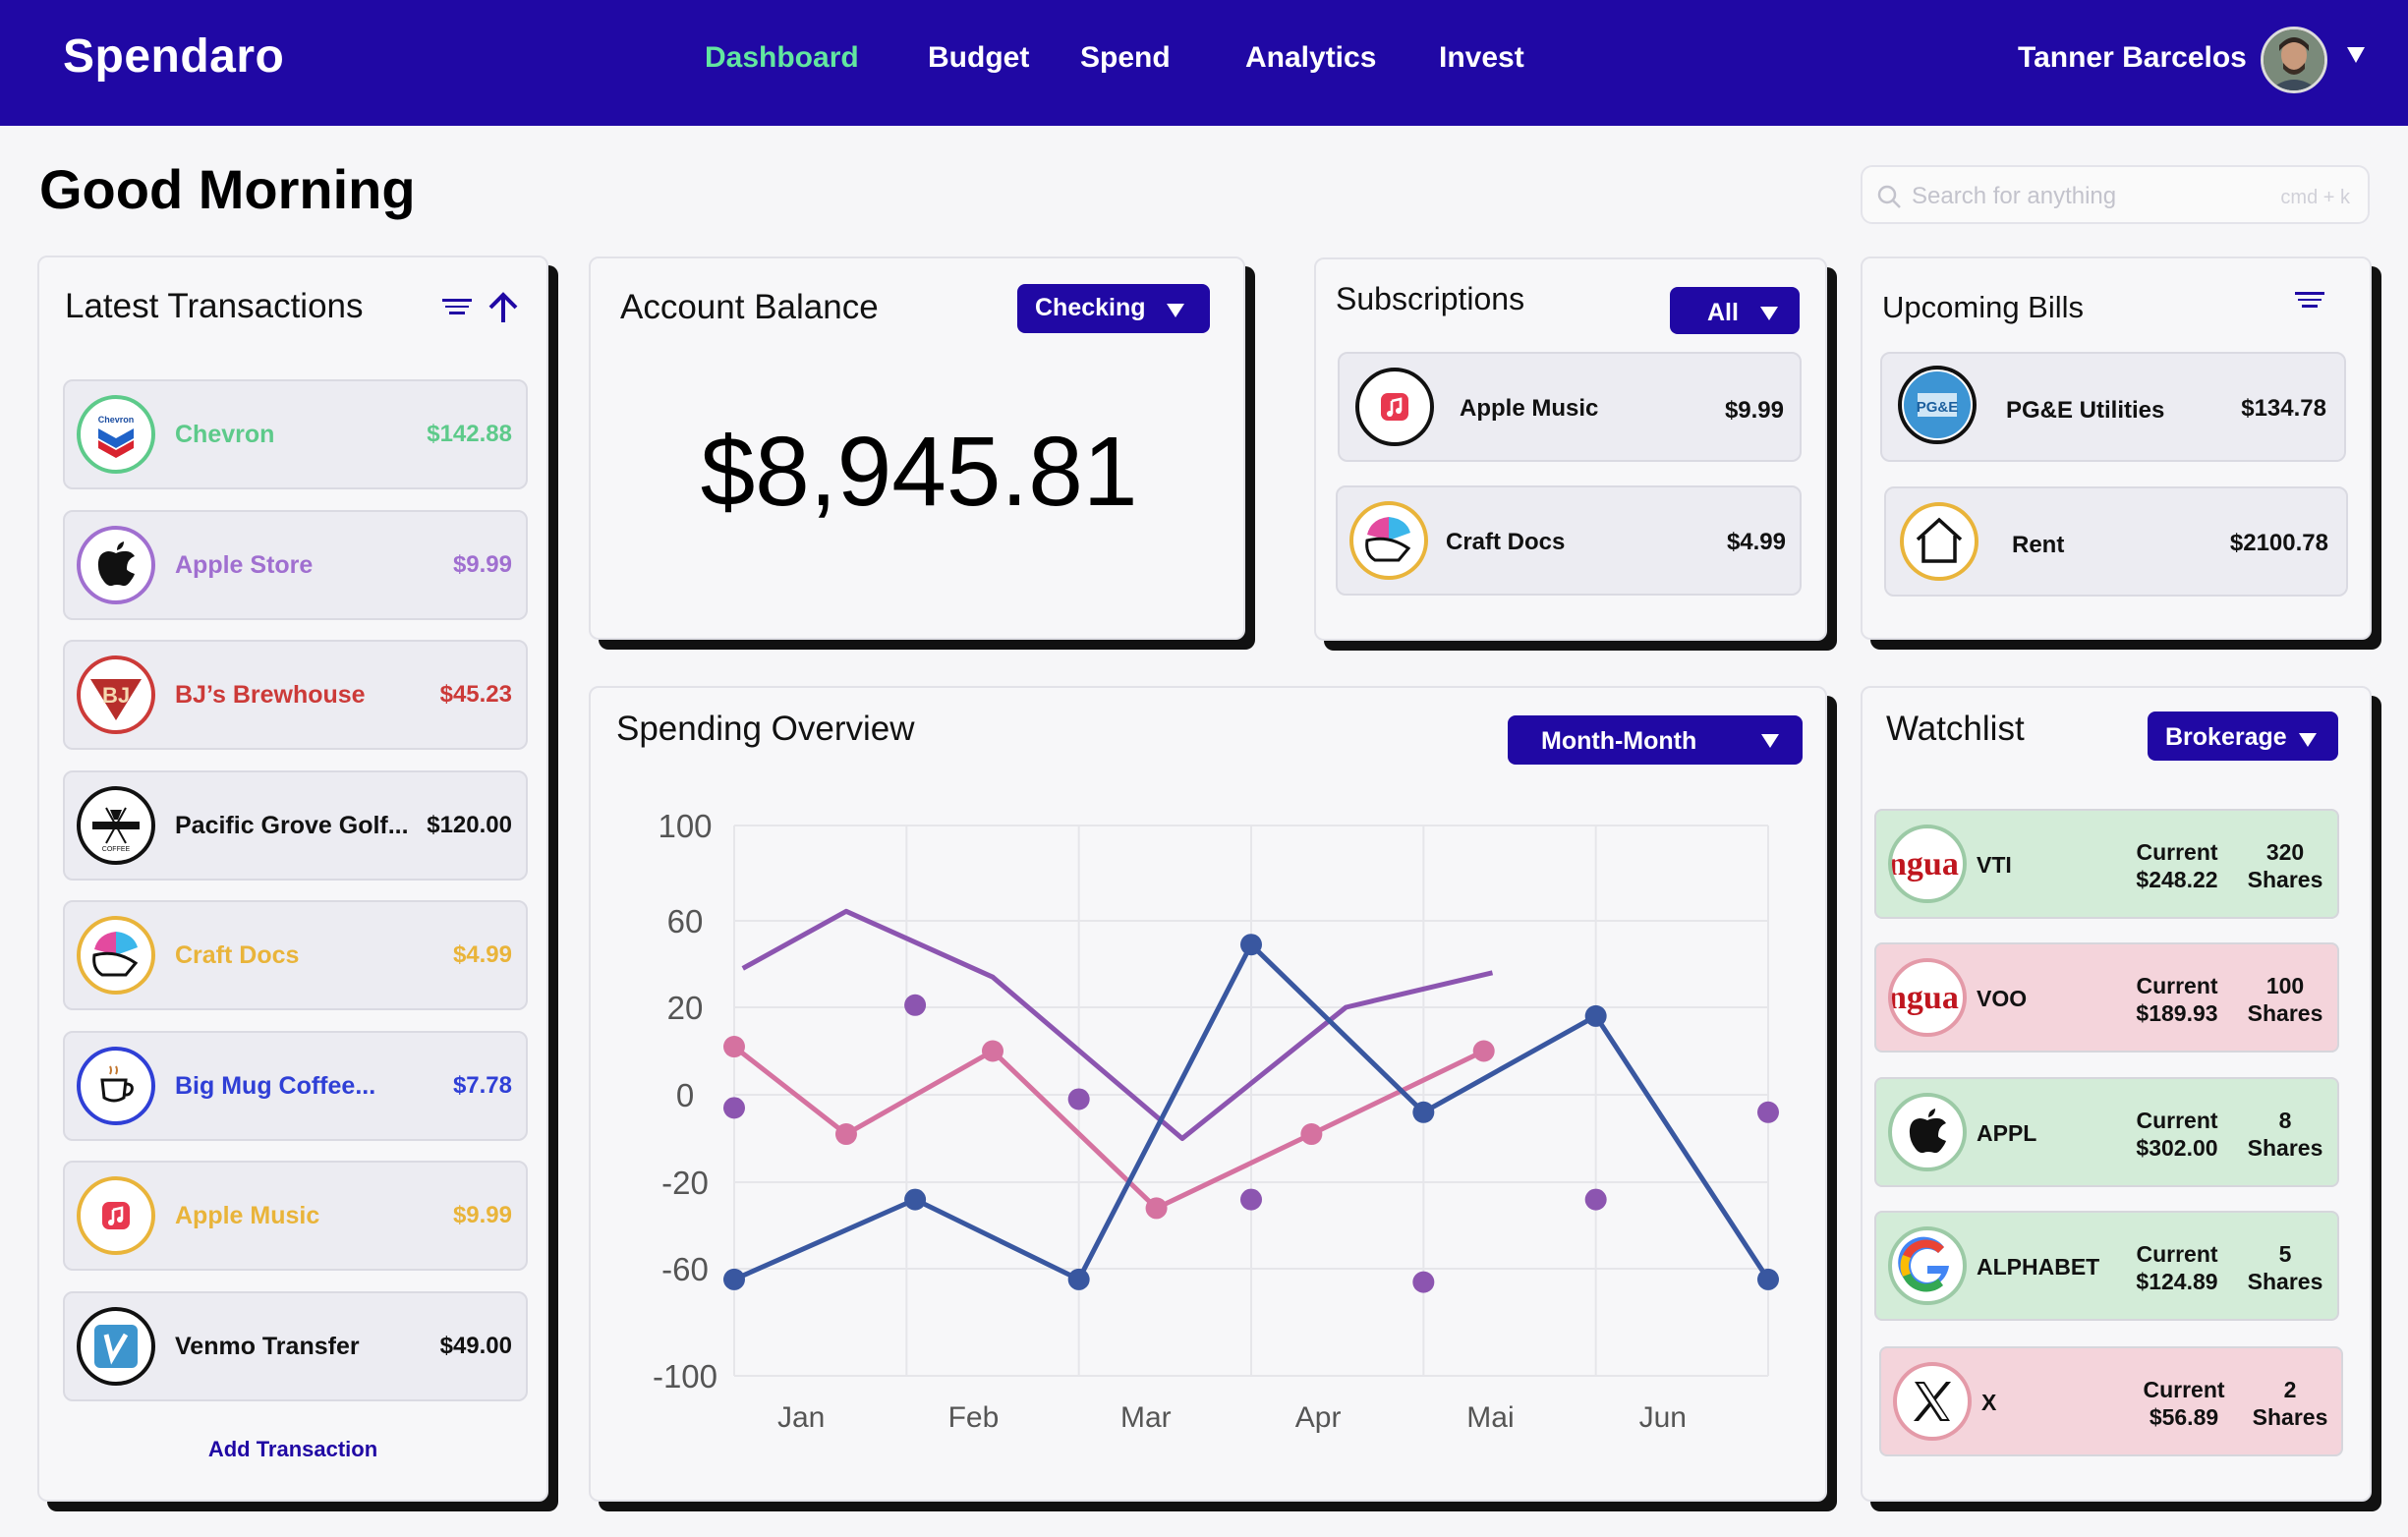 The image size is (2408, 1537). What do you see at coordinates (978, 58) in the screenshot?
I see `nav-budget: Budget` at bounding box center [978, 58].